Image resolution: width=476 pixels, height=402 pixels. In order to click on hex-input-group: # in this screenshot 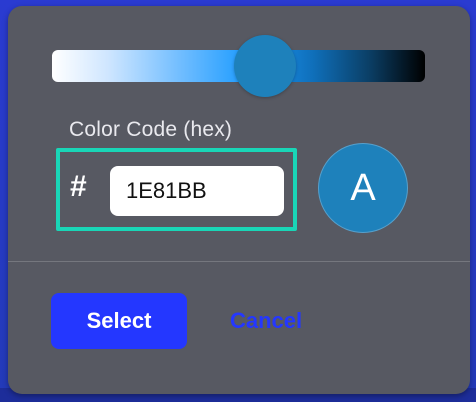, I will do `click(176, 189)`.